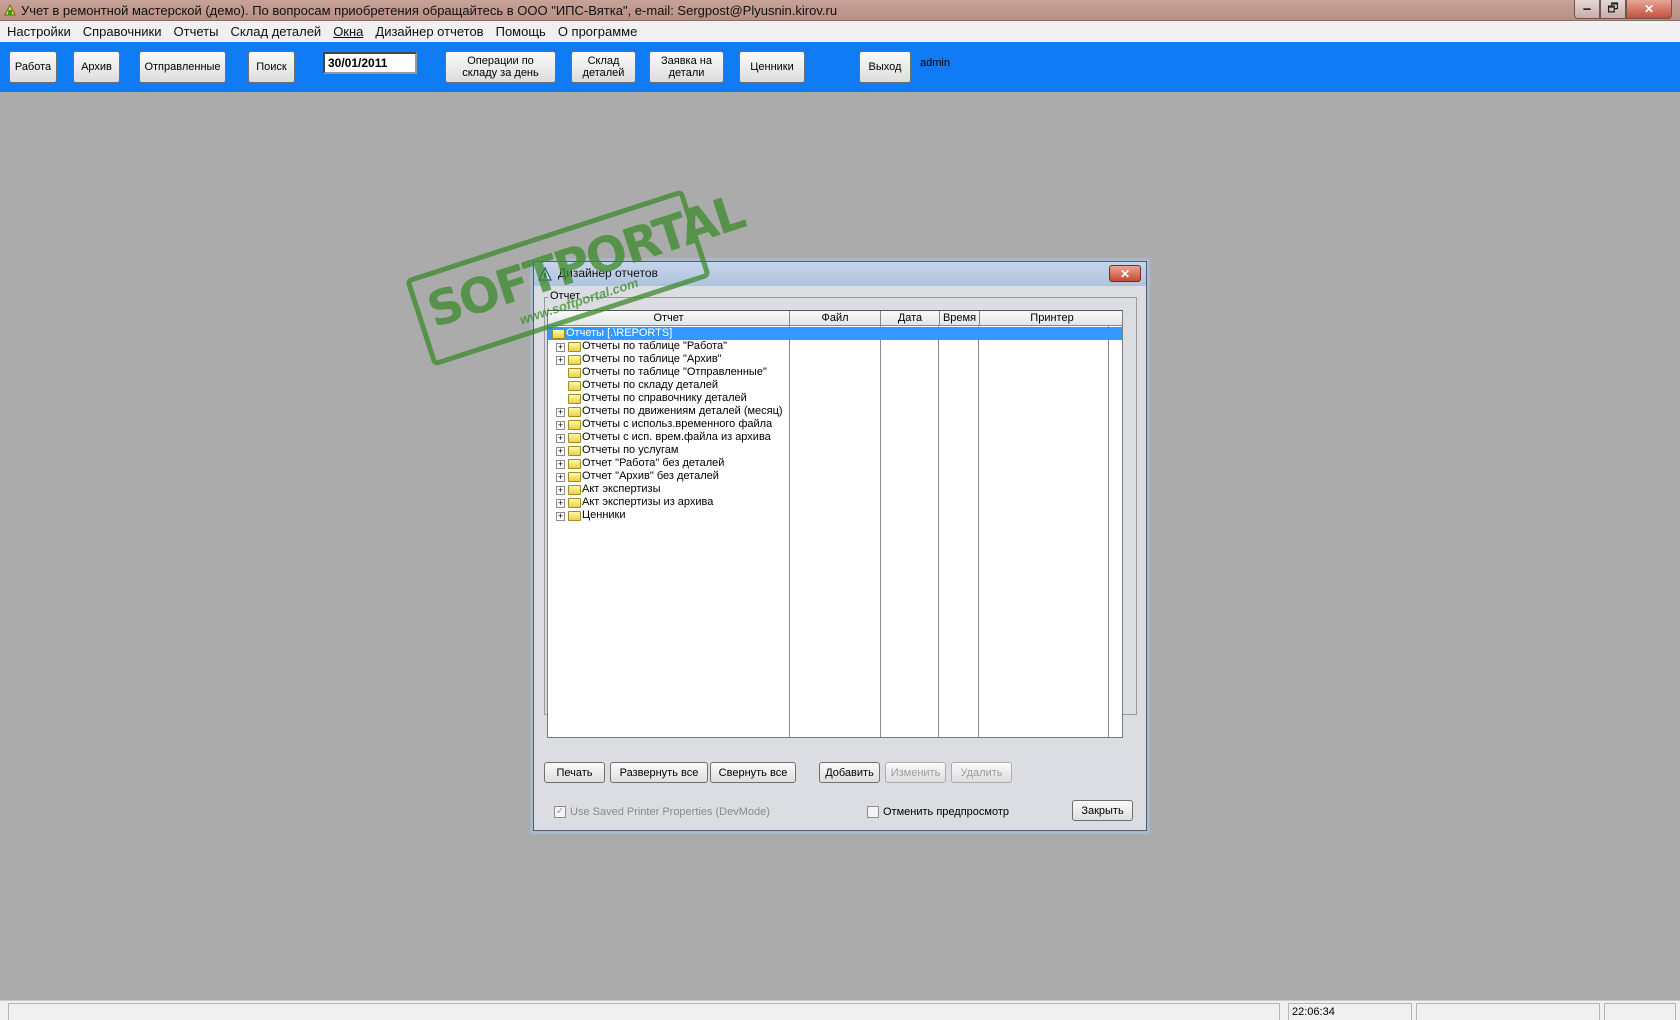 The image size is (1680, 1020). What do you see at coordinates (835, 437) in the screenshot?
I see `tree-row: + Отчеты с исп. врем.файла из архива` at bounding box center [835, 437].